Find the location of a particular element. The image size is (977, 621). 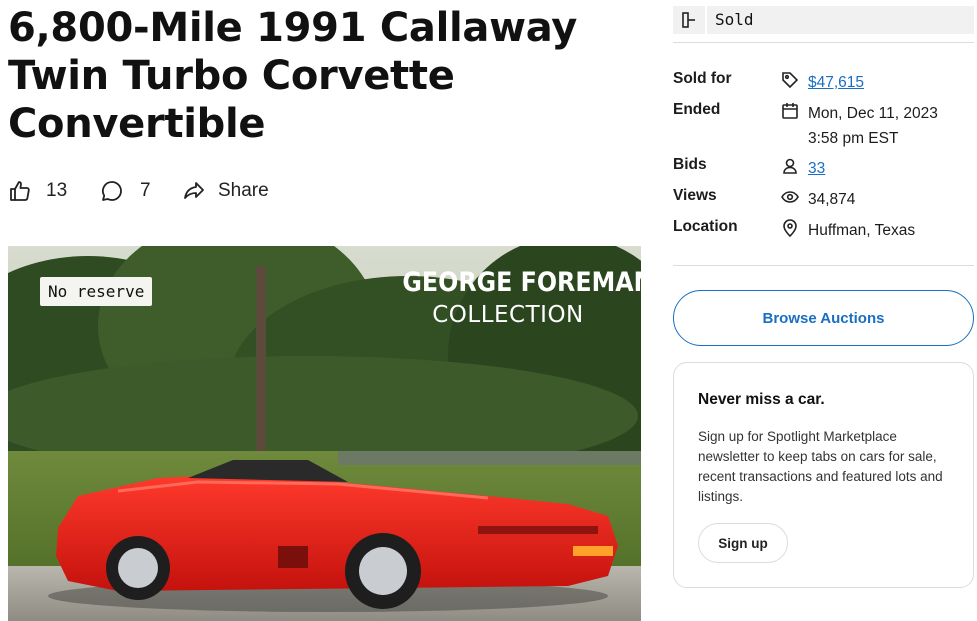

sign-up-button: Sign up is located at coordinates (743, 543).